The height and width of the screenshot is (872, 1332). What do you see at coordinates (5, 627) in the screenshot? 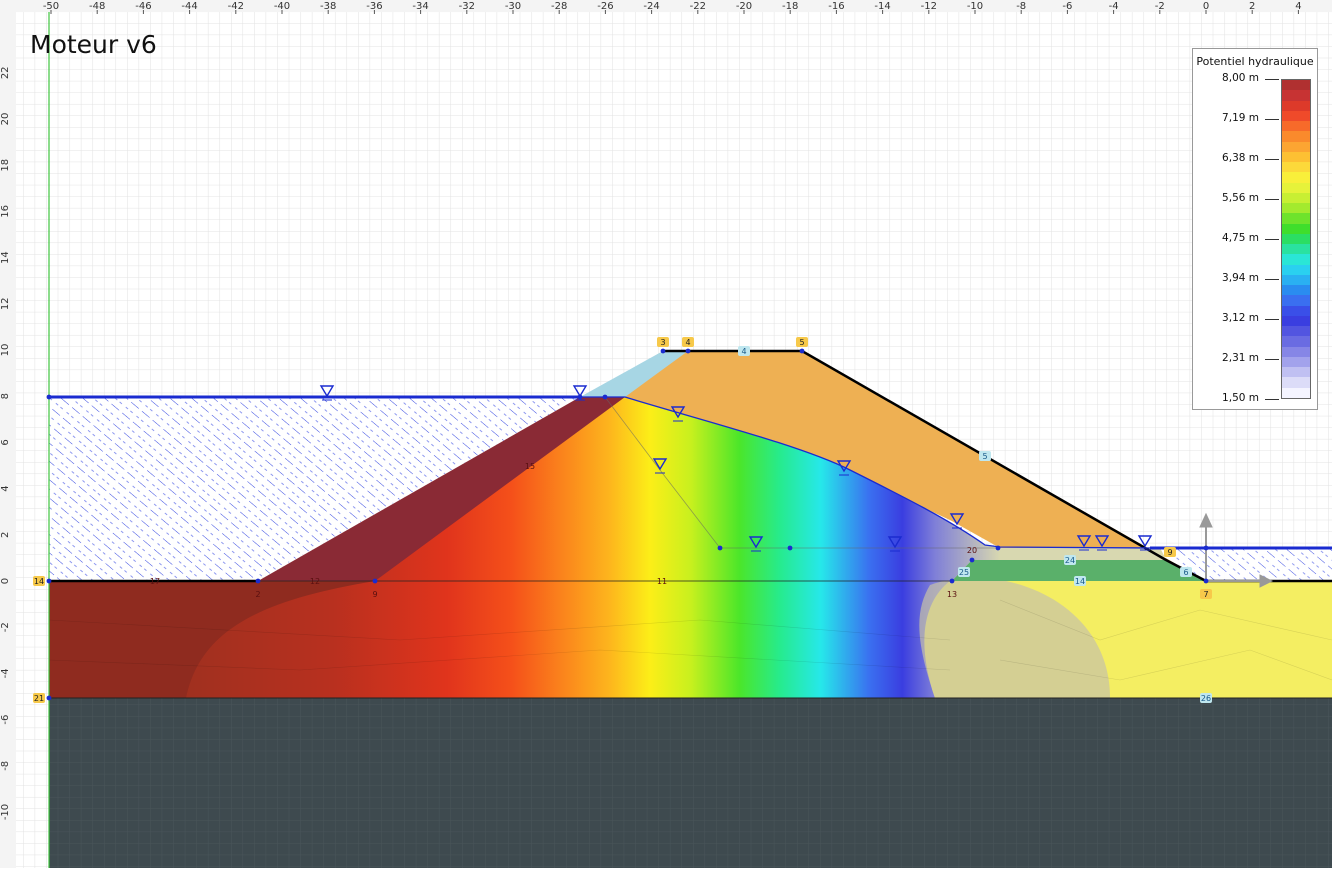
I see `y-tick-label: -2` at bounding box center [5, 627].